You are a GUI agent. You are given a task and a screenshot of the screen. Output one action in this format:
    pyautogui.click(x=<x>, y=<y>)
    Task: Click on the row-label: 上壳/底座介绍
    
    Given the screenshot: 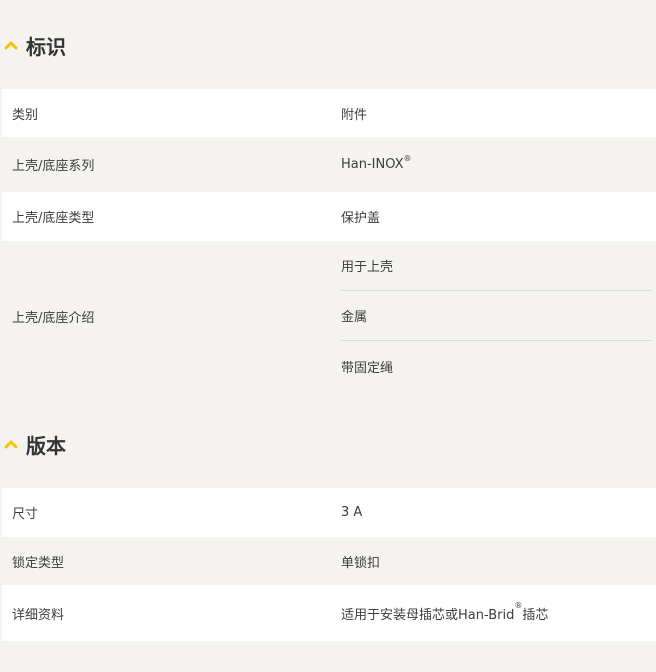 What is the action you would take?
    pyautogui.click(x=53, y=318)
    